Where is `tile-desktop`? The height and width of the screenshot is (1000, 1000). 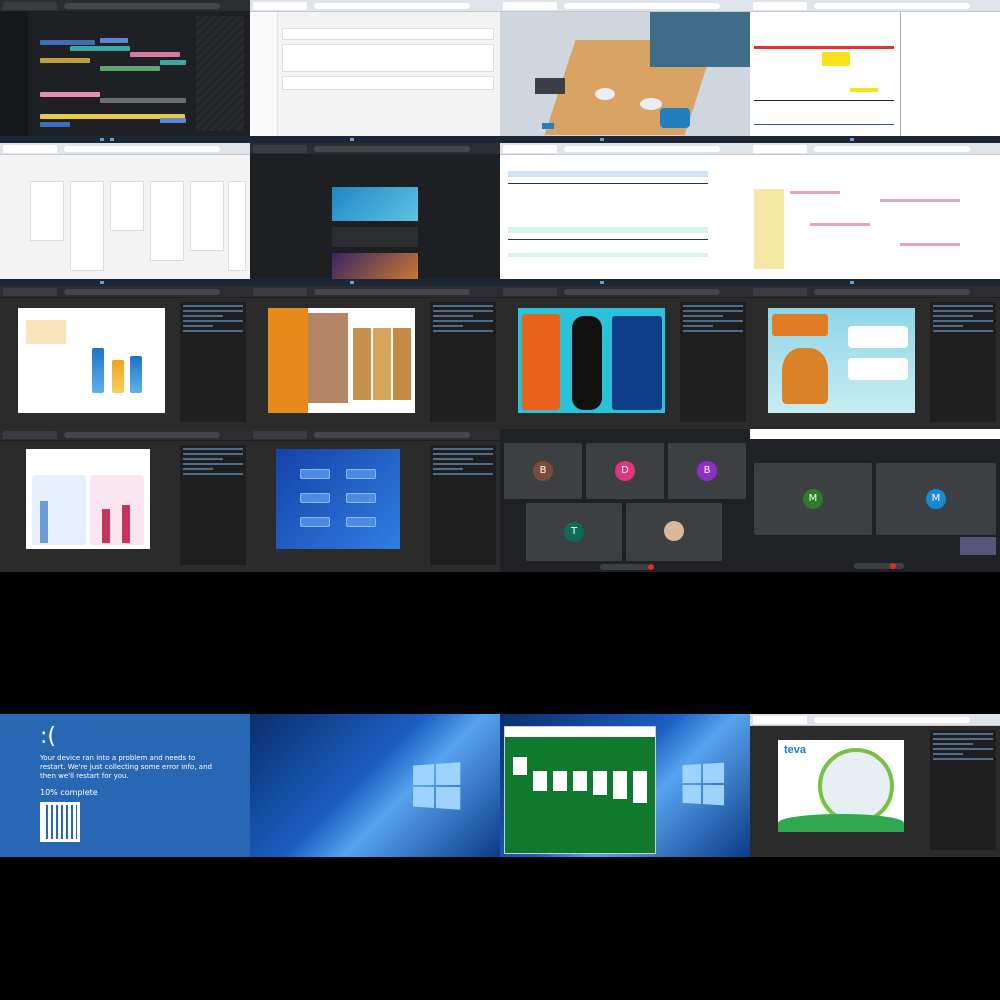
tile-desktop is located at coordinates (375, 785).